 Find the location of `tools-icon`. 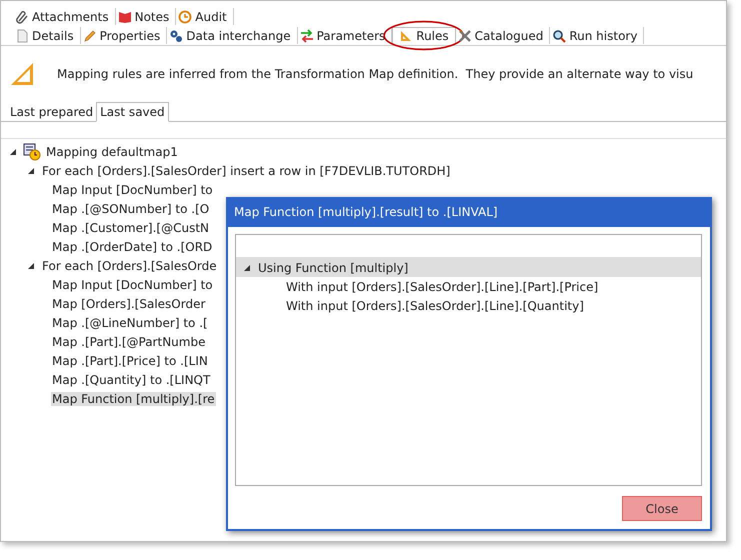

tools-icon is located at coordinates (465, 35).